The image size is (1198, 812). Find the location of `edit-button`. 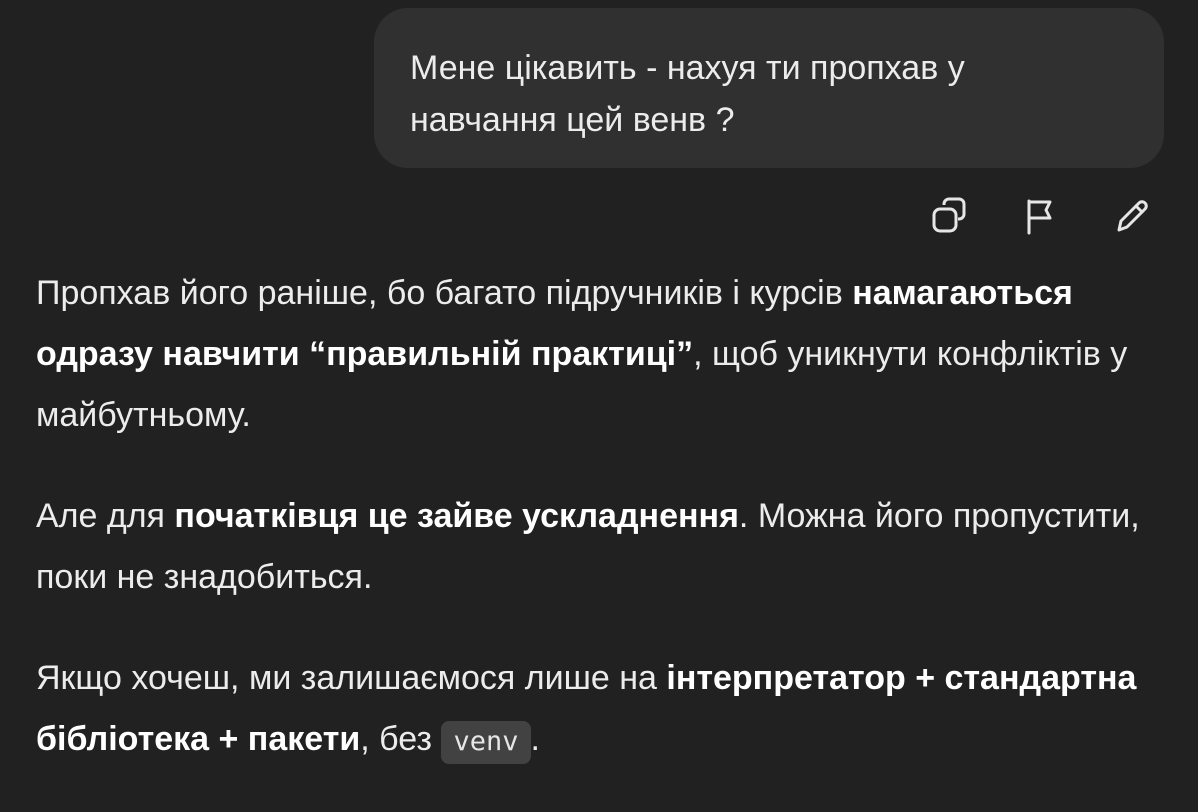

edit-button is located at coordinates (1132, 216).